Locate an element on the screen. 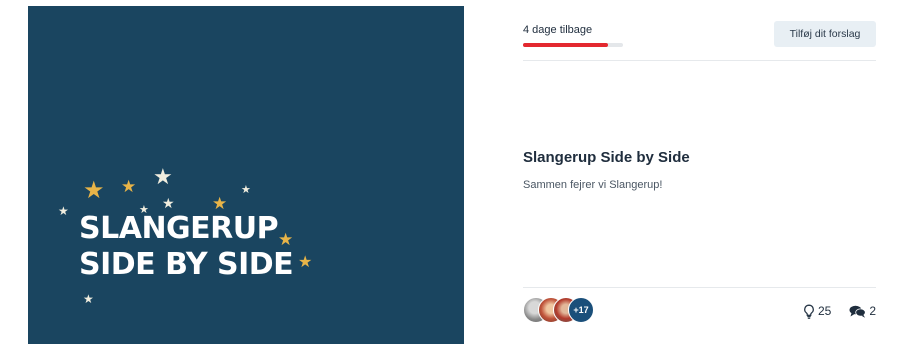 The image size is (915, 344). comments-stat: 2 is located at coordinates (862, 311).